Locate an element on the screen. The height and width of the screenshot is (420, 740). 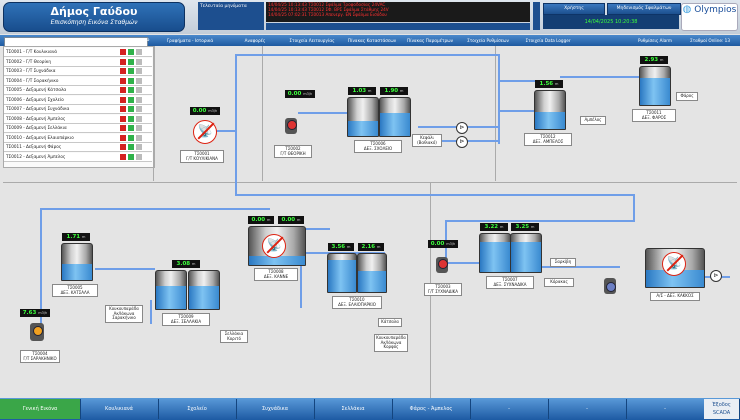
level-readout-s7a: 3.22 m is located at coordinates (494, 227).